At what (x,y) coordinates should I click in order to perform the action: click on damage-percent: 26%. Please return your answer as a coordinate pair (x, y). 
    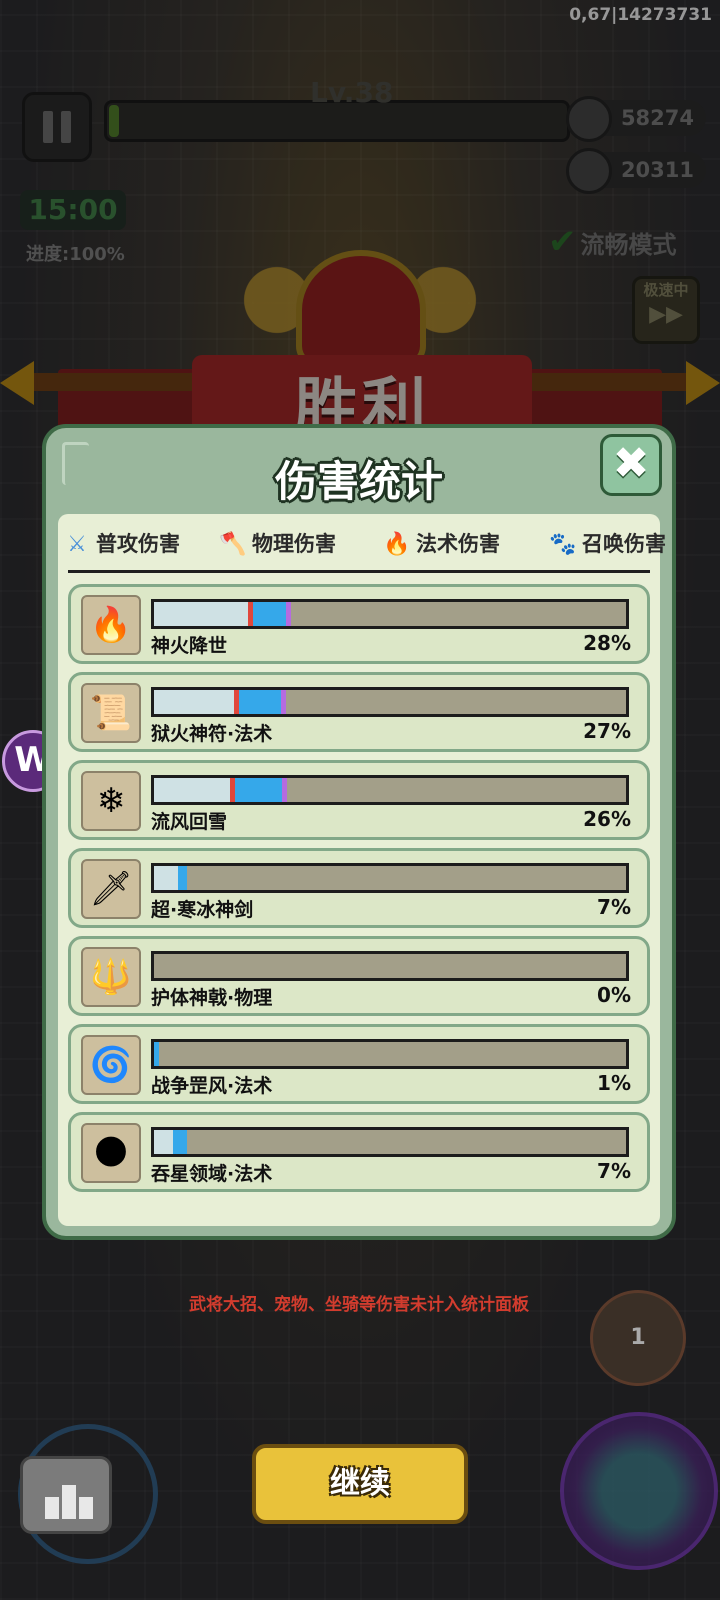
    Looking at the image, I should click on (607, 819).